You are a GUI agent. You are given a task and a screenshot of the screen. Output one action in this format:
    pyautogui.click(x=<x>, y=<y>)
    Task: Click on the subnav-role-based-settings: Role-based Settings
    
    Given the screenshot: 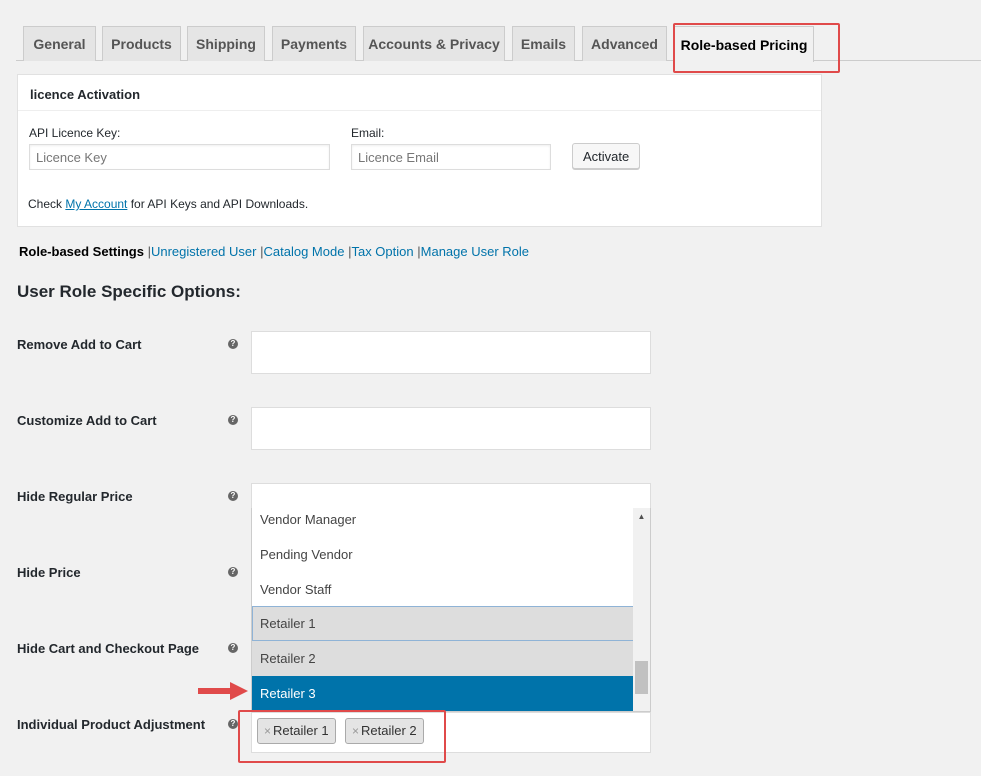 What is the action you would take?
    pyautogui.click(x=81, y=251)
    